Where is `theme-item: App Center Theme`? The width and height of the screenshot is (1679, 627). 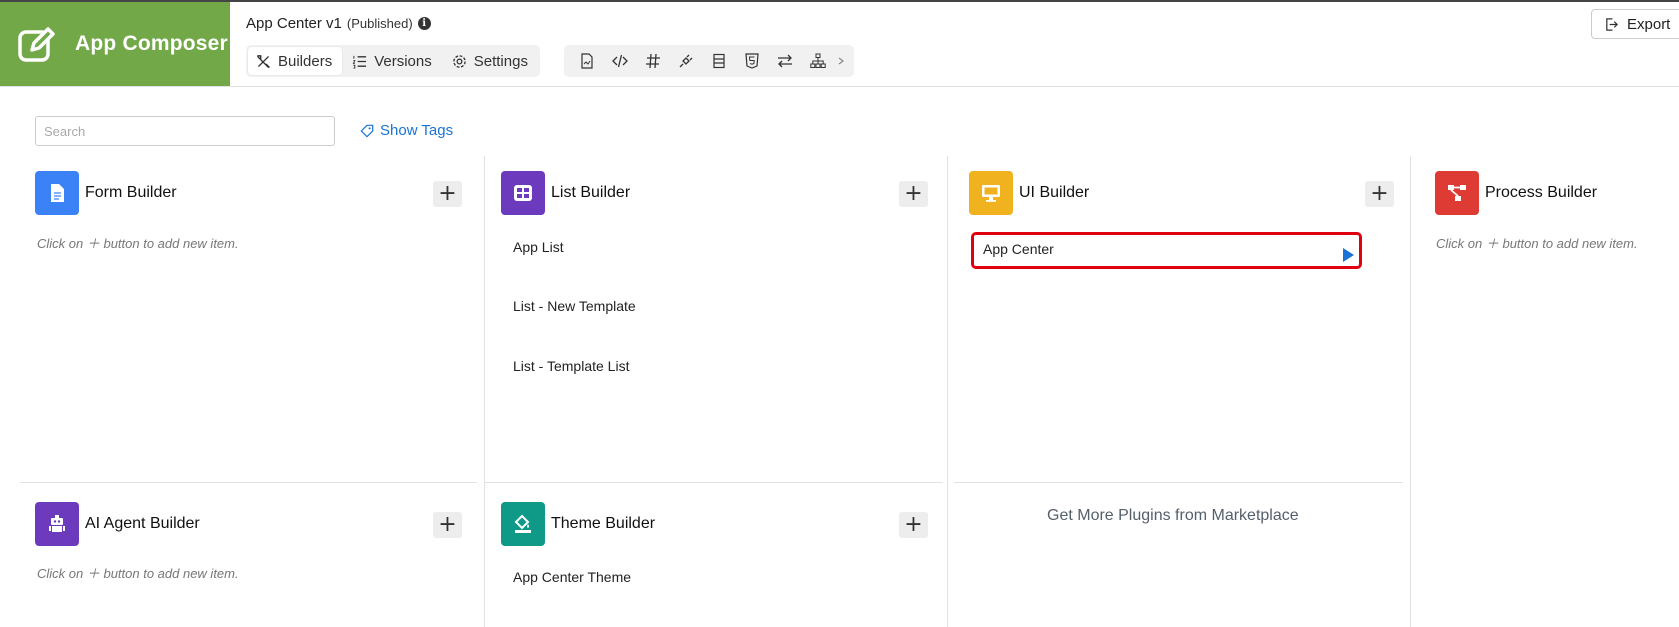
theme-item: App Center Theme is located at coordinates (572, 577).